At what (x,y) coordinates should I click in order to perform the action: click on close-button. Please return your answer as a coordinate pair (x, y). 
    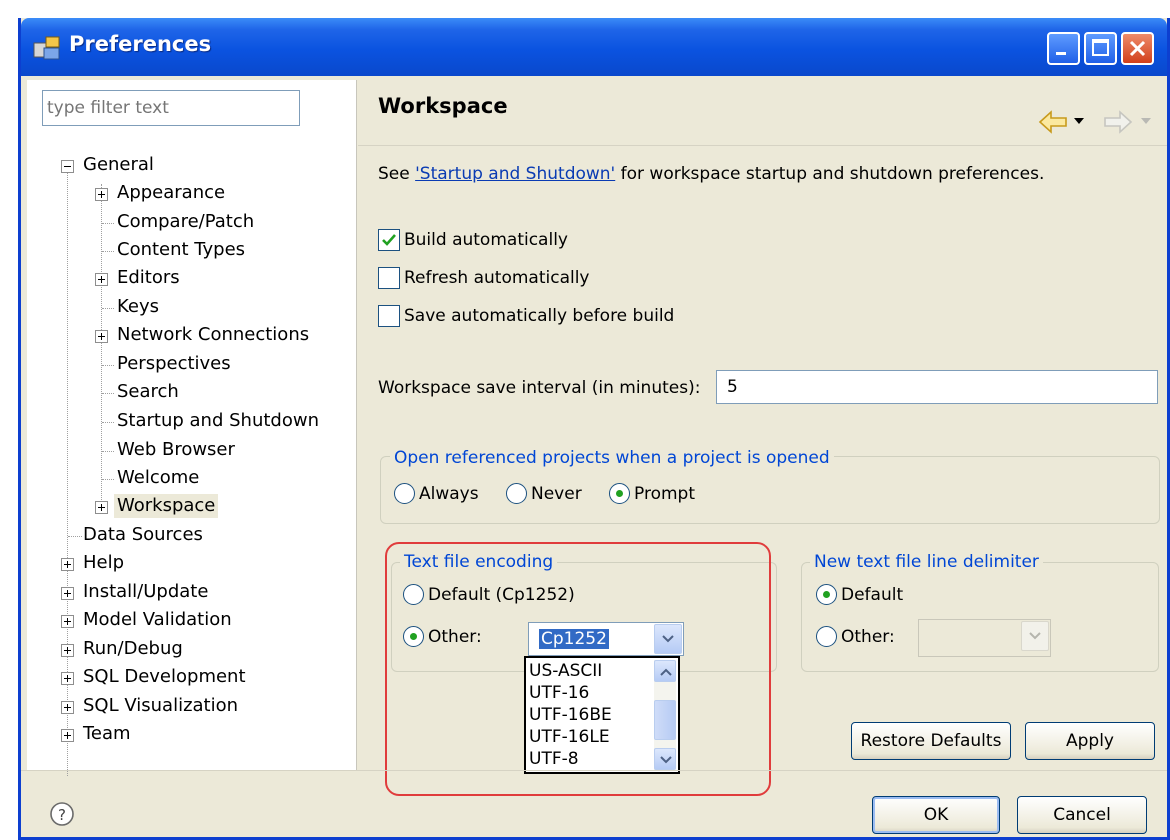
    Looking at the image, I should click on (1137, 48).